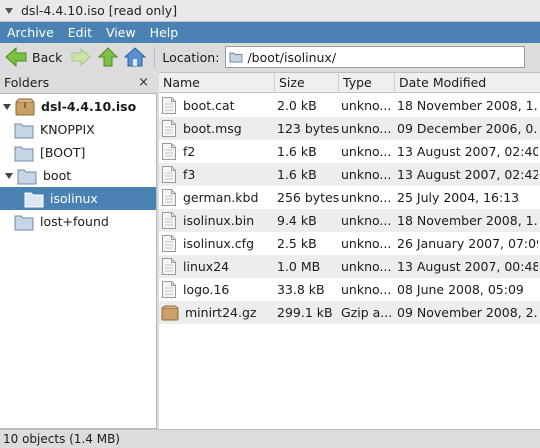 The image size is (540, 448). I want to click on file-name: minirt24.gz, so click(221, 312).